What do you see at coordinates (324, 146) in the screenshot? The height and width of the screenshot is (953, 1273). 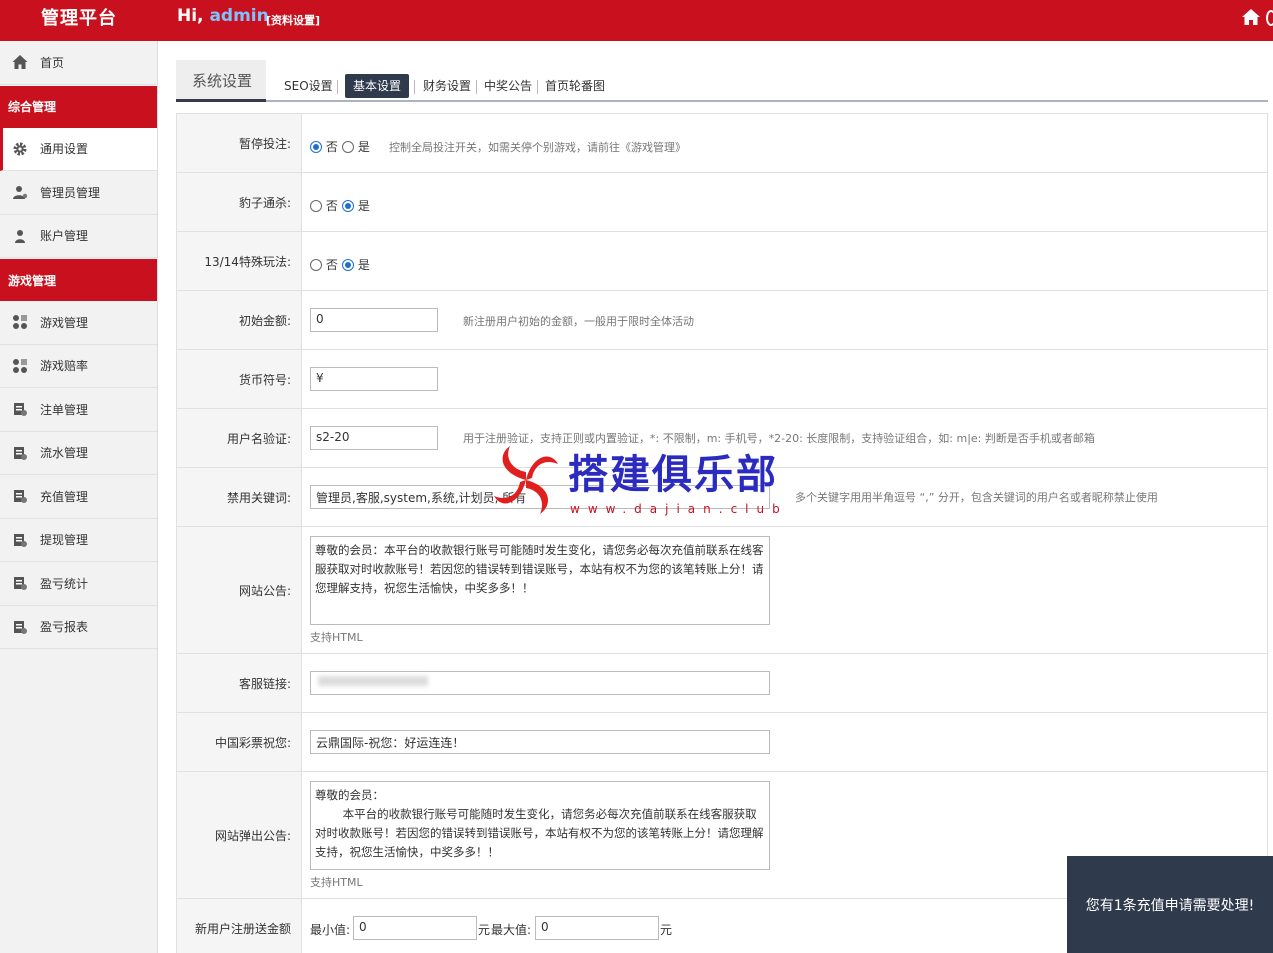 I see `pause-bet-no-option: 否` at bounding box center [324, 146].